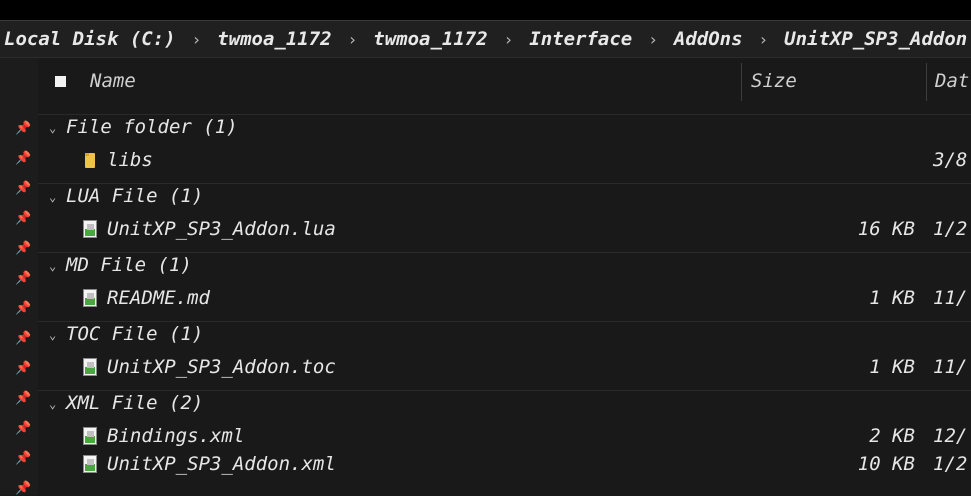 The width and height of the screenshot is (971, 496). Describe the element at coordinates (135, 196) in the screenshot. I see `group-label: LUA File (1)` at that location.